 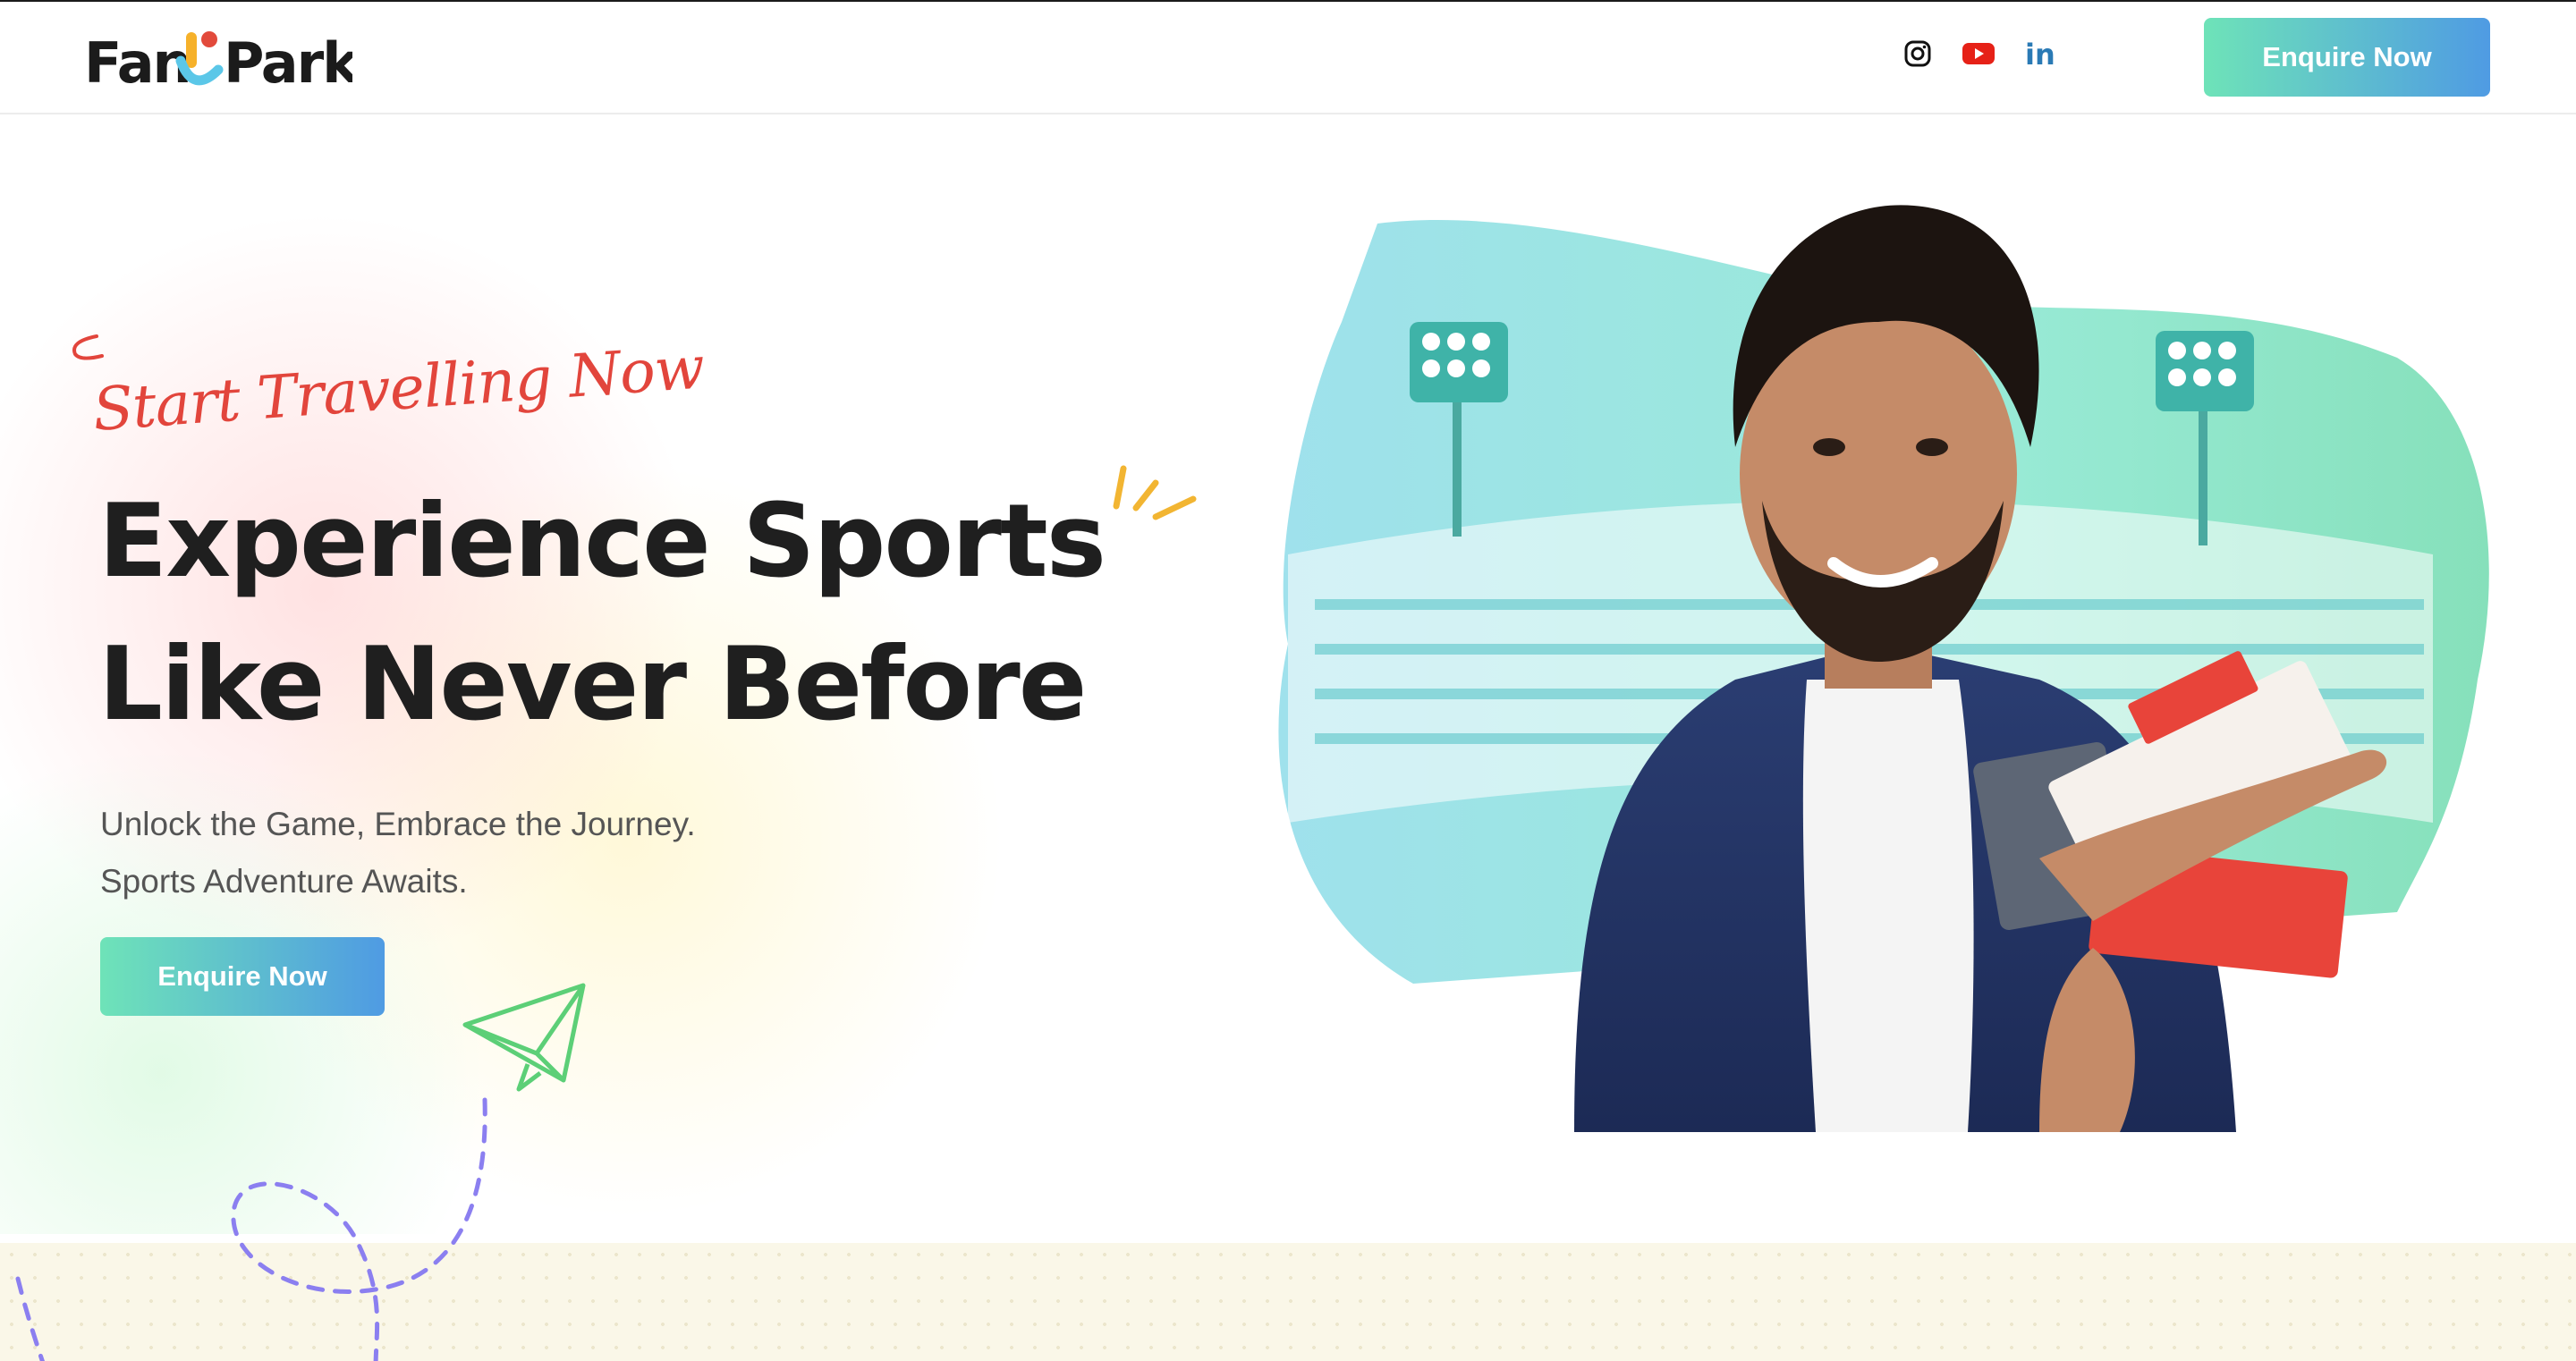 What do you see at coordinates (300, 1172) in the screenshot?
I see `paper-plane-doodle` at bounding box center [300, 1172].